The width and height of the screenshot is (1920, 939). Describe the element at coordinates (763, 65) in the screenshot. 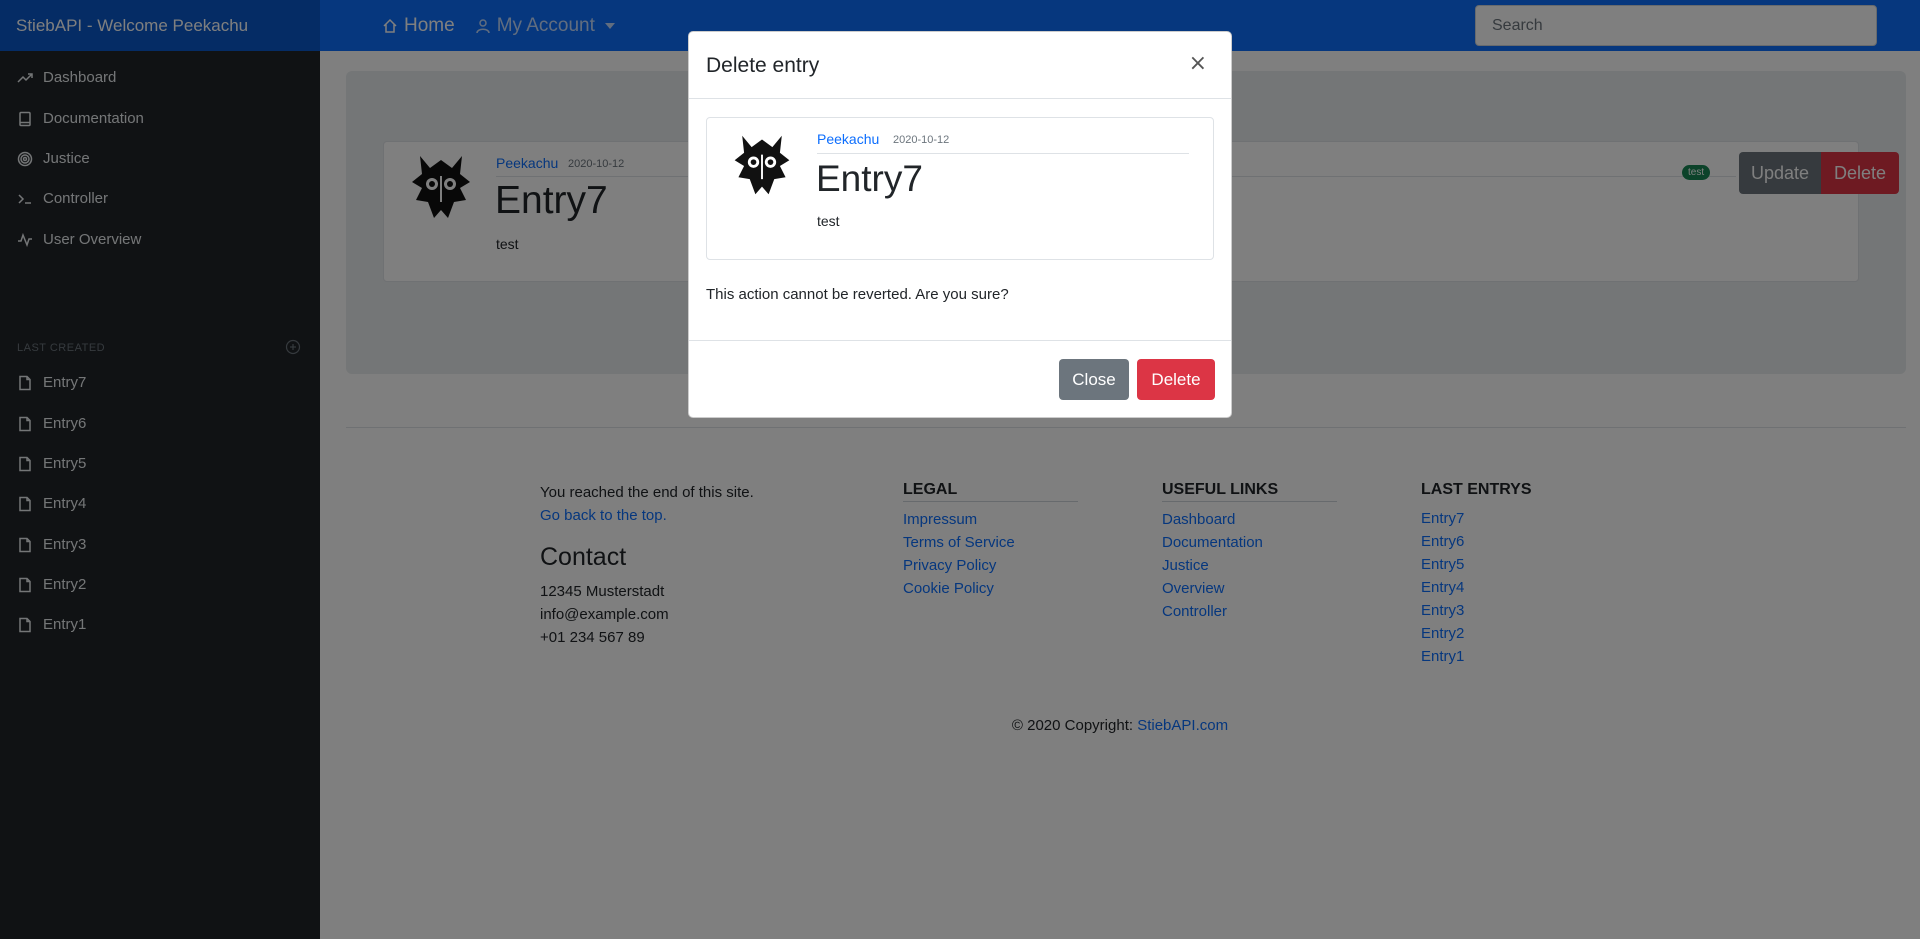

I see `modal-title: Delete entry` at that location.